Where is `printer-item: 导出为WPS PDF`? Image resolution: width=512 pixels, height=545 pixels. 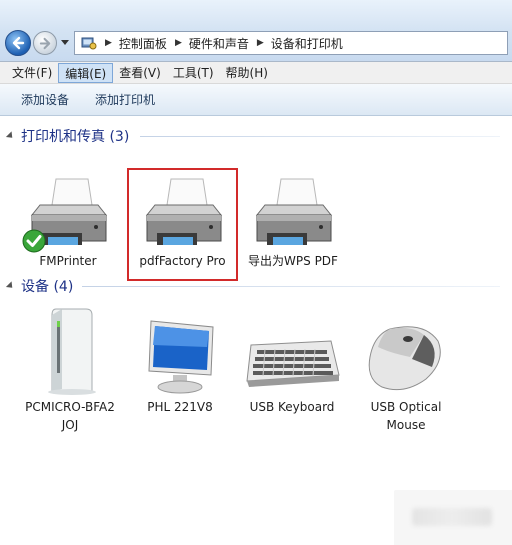
printer-item: 导出为WPS PDF is located at coordinates (293, 222).